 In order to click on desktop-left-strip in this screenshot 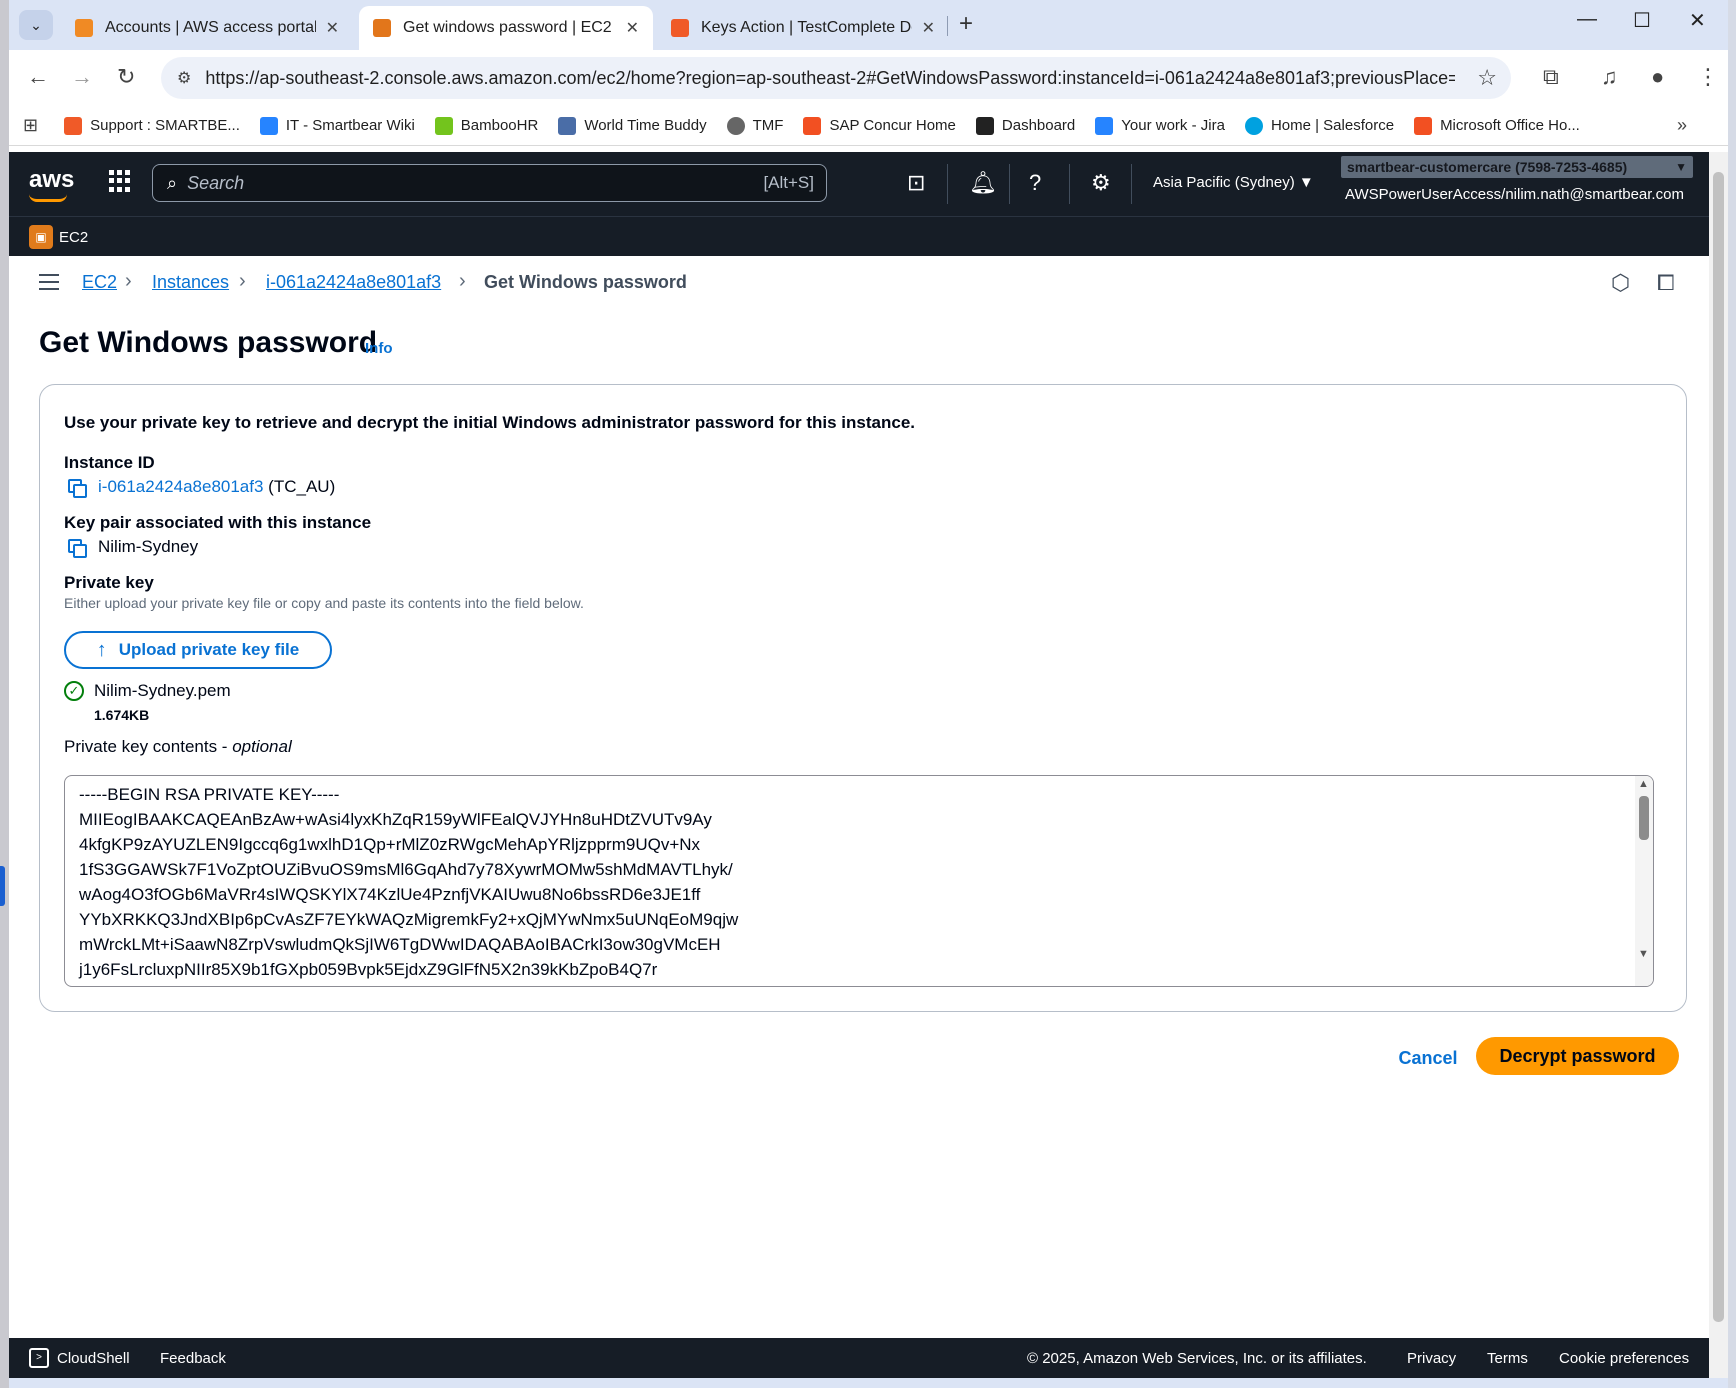, I will do `click(4, 694)`.